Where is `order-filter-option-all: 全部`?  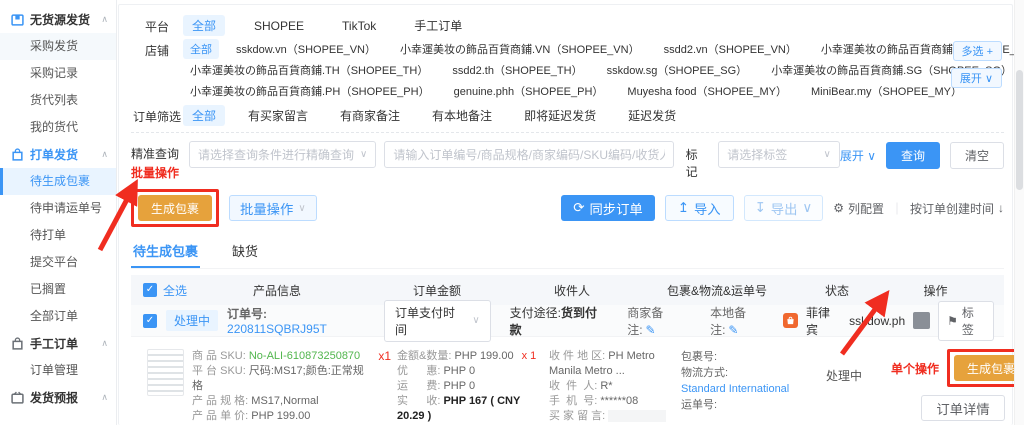 order-filter-option-all: 全部 is located at coordinates (204, 115).